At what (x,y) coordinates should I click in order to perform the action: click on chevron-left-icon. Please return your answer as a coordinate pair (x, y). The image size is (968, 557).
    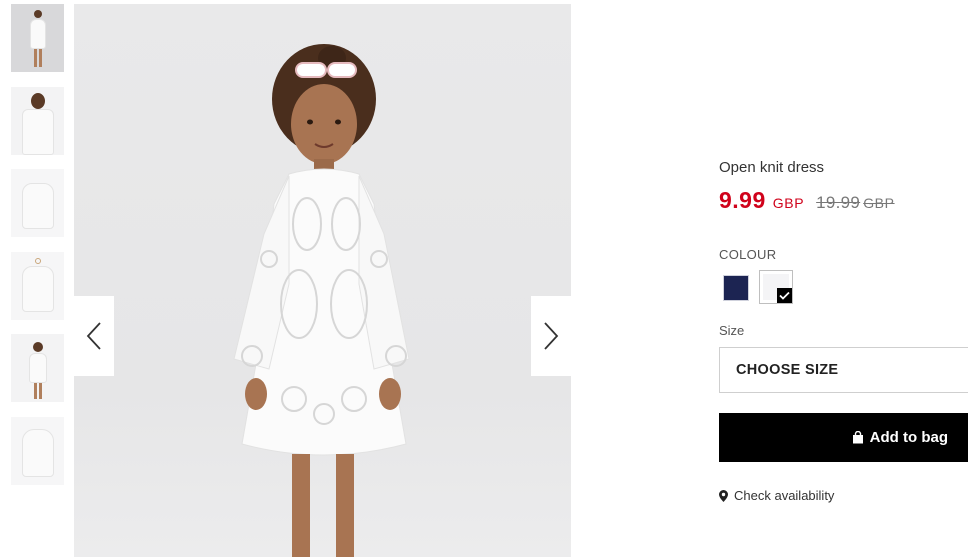
    Looking at the image, I should click on (93, 336).